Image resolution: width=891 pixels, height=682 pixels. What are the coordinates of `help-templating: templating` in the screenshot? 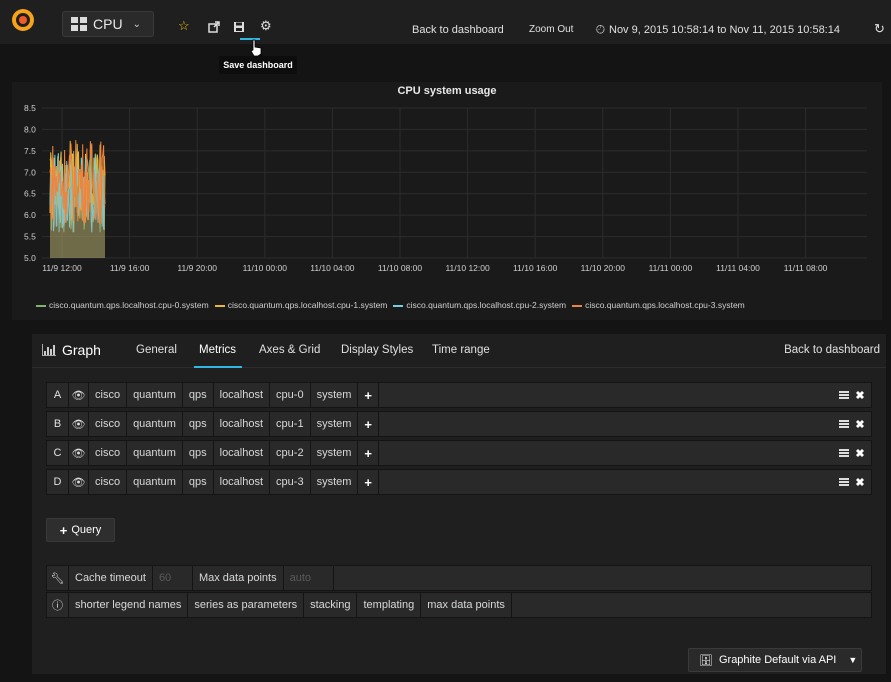 It's located at (389, 605).